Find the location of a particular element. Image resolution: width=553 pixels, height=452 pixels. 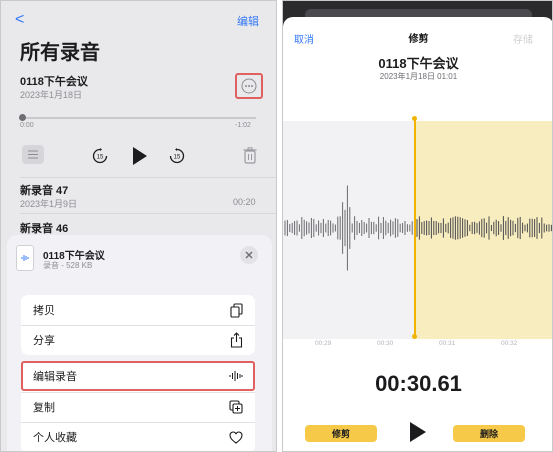

recording-item-expanded: 0118下午会议 2023年1月18日 0:00 -1:02 15 15 is located at coordinates (138, 122).